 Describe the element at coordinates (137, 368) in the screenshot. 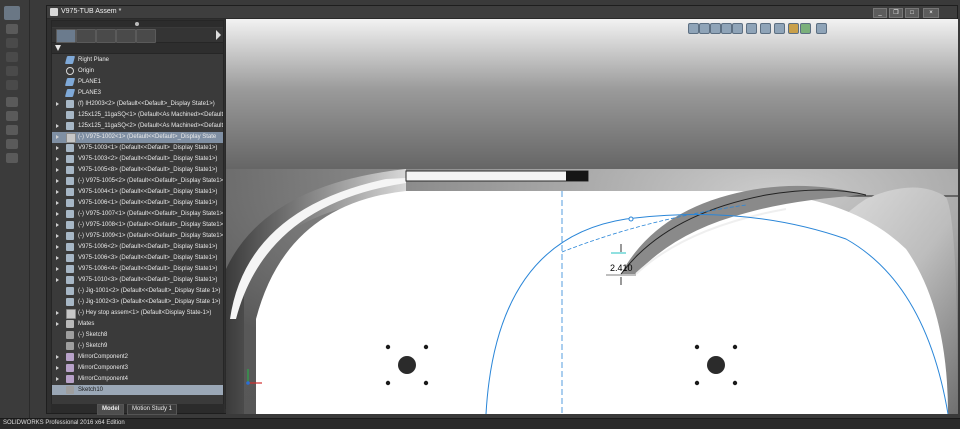

I see `tree-item: MirrorComponent3` at that location.